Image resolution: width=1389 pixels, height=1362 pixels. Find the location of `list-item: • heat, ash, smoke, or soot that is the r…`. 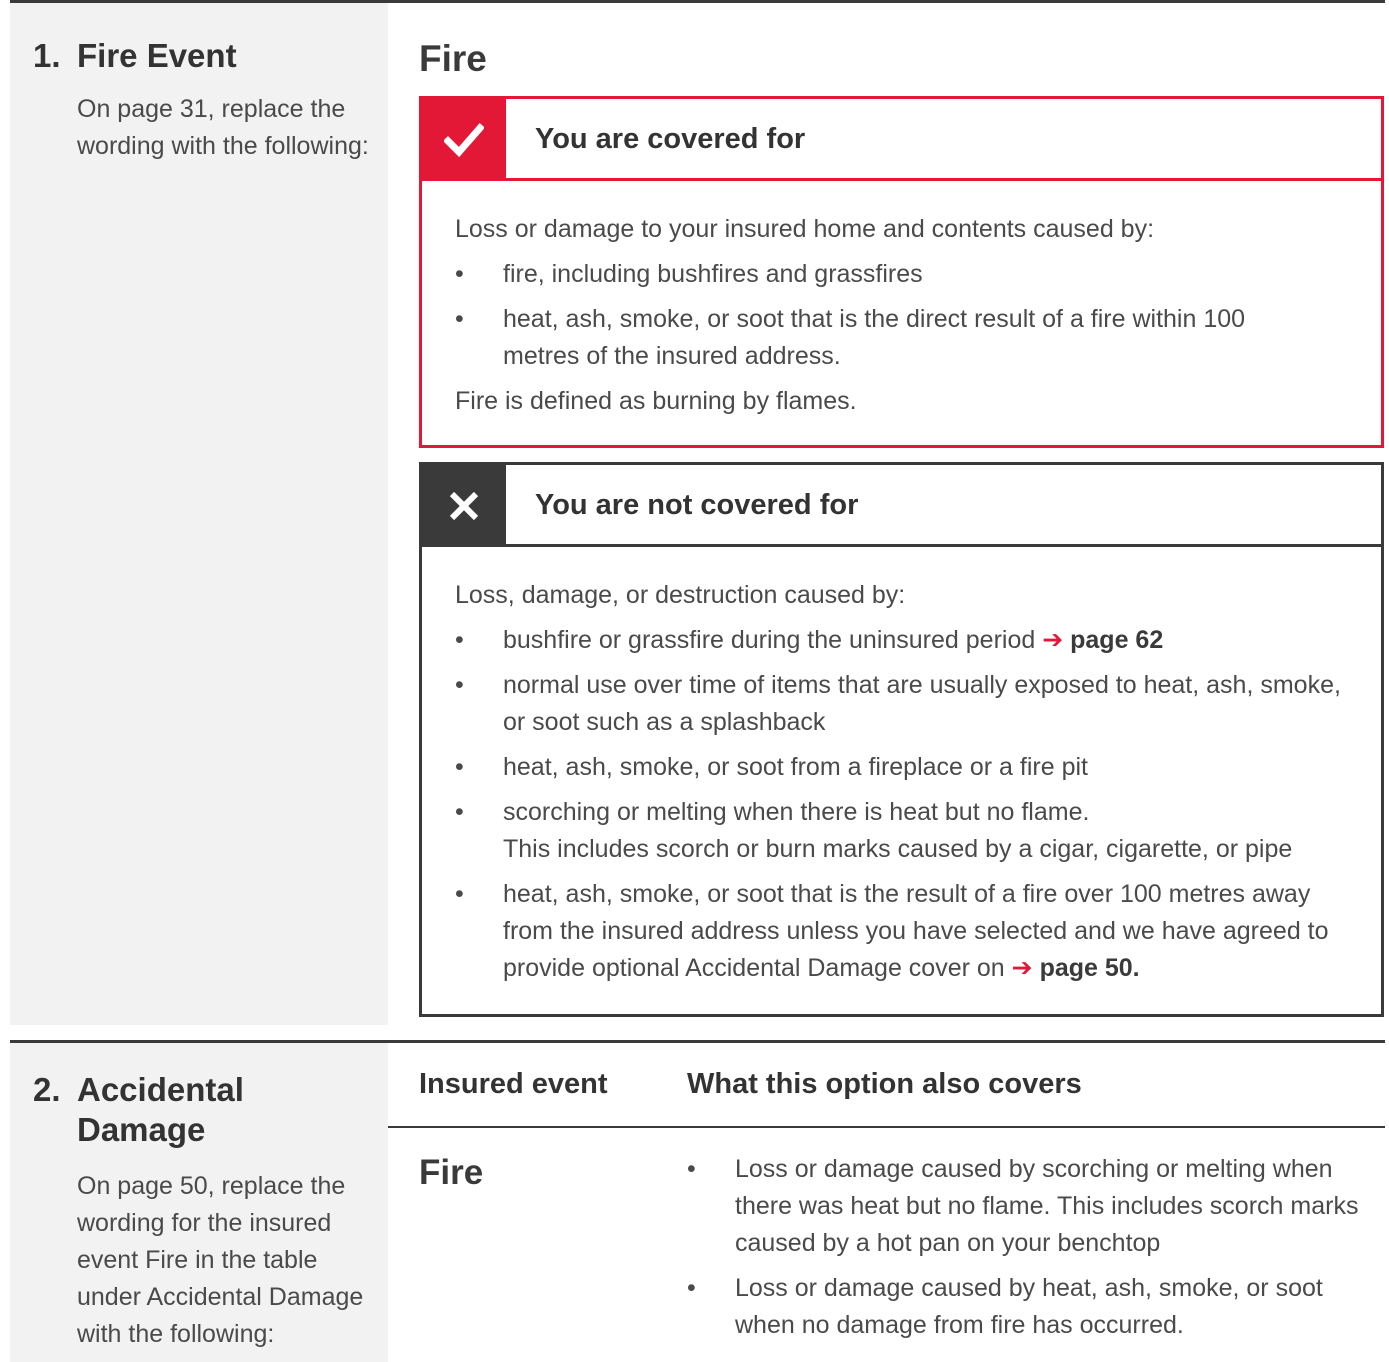

list-item: • heat, ash, smoke, or soot that is the r… is located at coordinates (892, 931).